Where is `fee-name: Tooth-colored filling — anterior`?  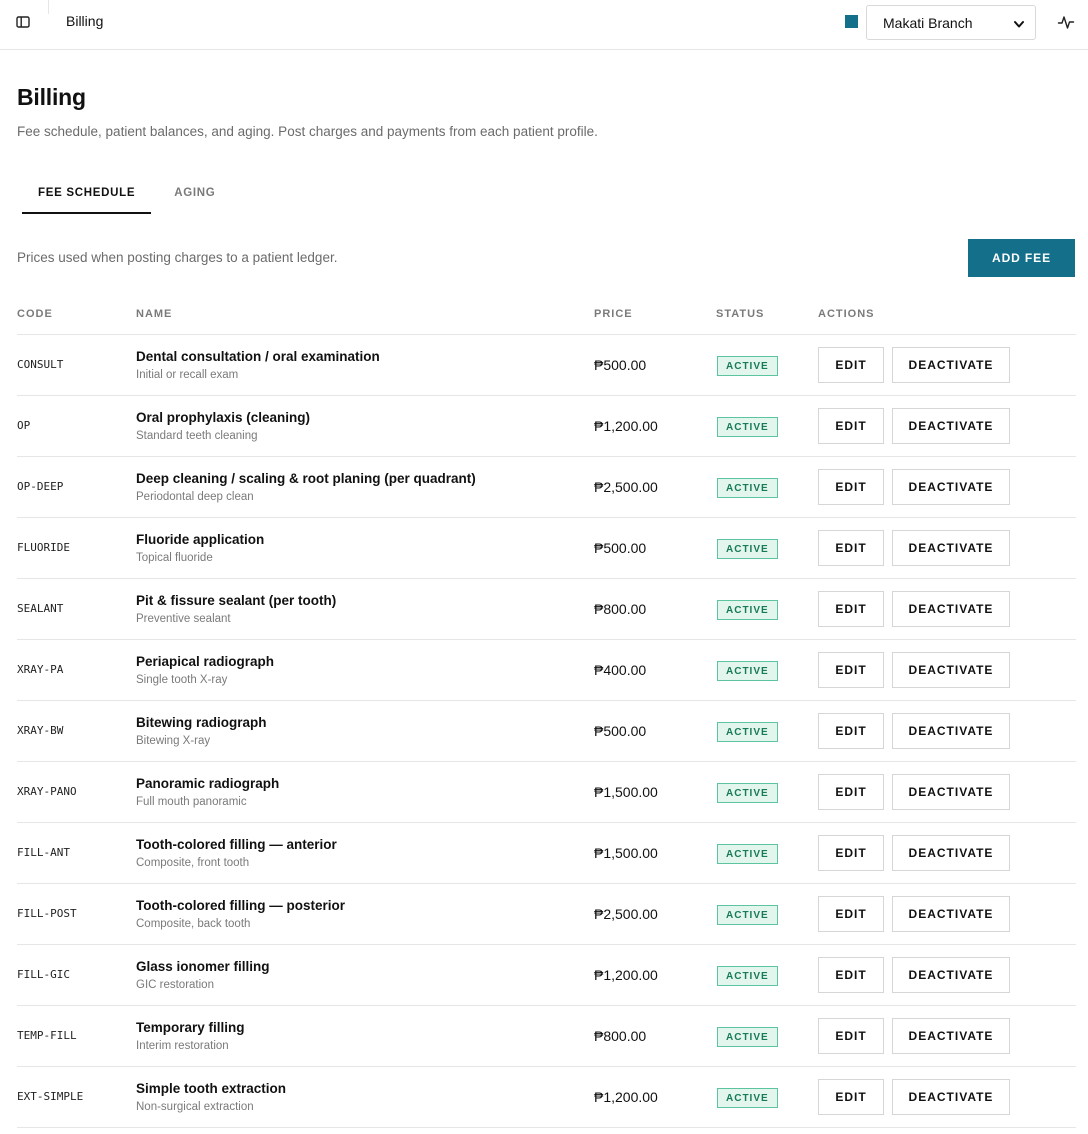
fee-name: Tooth-colored filling — anterior is located at coordinates (236, 844).